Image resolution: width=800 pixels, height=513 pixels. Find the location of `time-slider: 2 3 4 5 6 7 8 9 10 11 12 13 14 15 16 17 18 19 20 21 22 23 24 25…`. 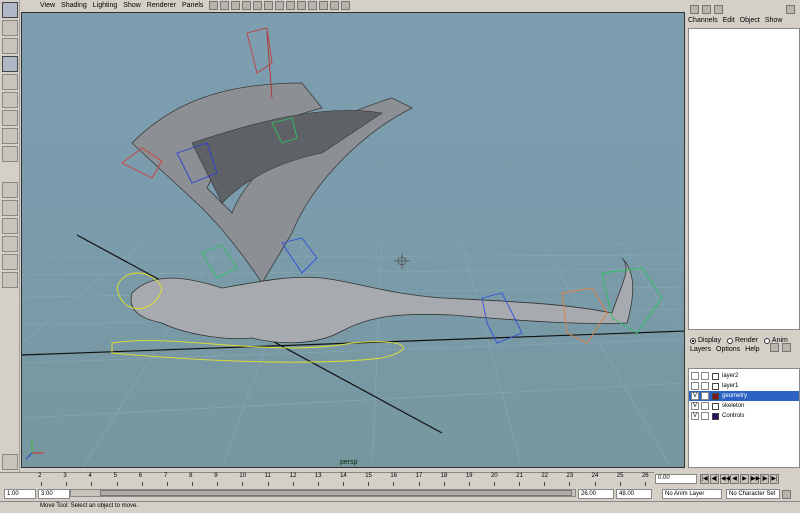

time-slider: 2 3 4 5 6 7 8 9 10 11 12 13 14 15 16 17 18 19 20 21 22 23 24 25… is located at coordinates (327, 479).